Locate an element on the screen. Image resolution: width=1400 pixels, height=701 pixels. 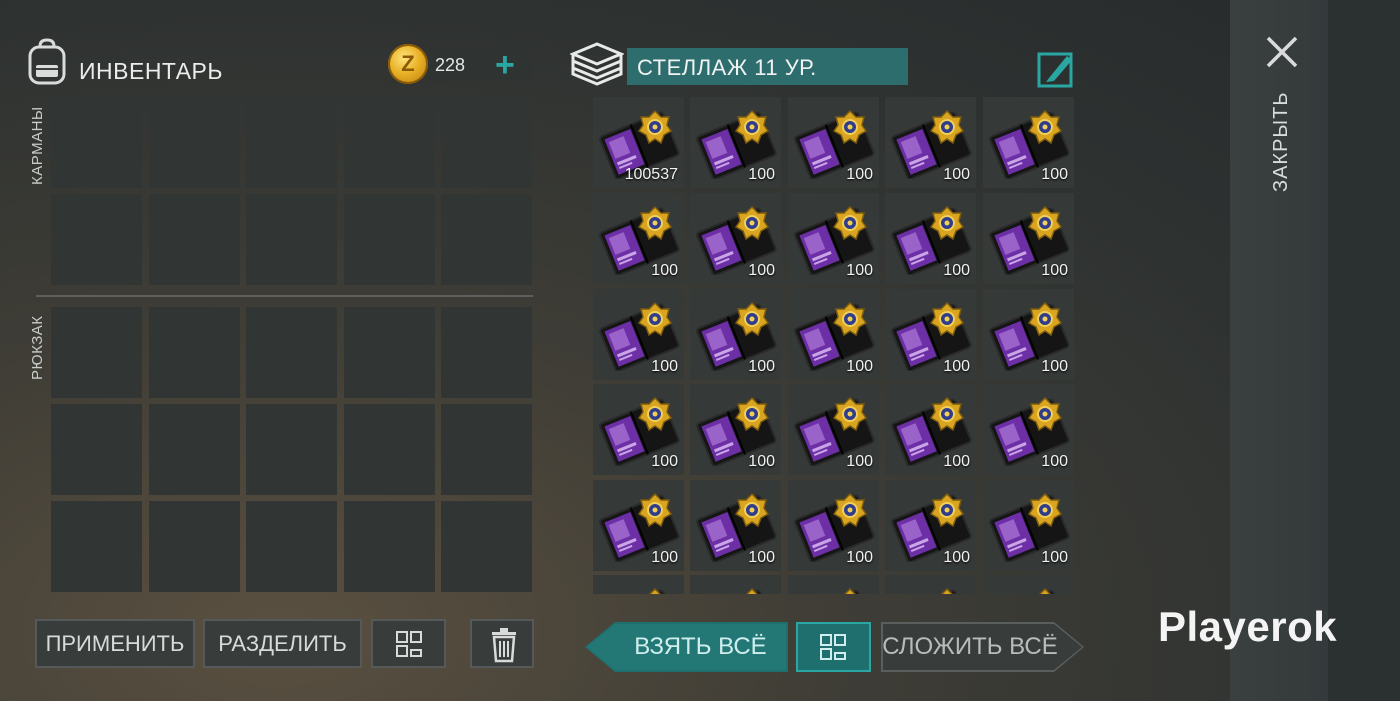
shelf-icon is located at coordinates (597, 66).